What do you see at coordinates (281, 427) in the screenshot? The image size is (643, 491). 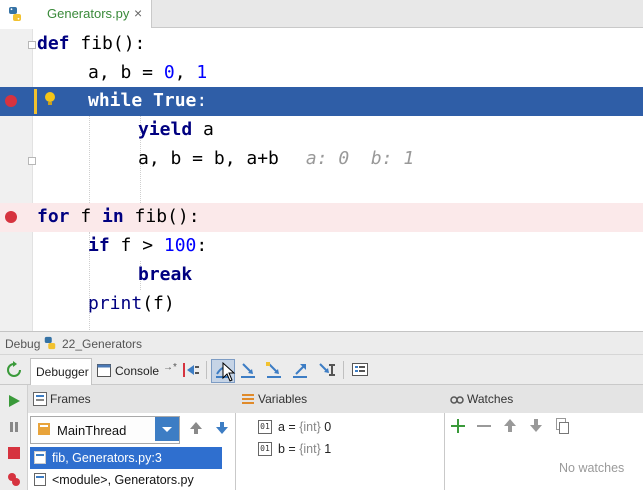 I see `variable-name: a` at bounding box center [281, 427].